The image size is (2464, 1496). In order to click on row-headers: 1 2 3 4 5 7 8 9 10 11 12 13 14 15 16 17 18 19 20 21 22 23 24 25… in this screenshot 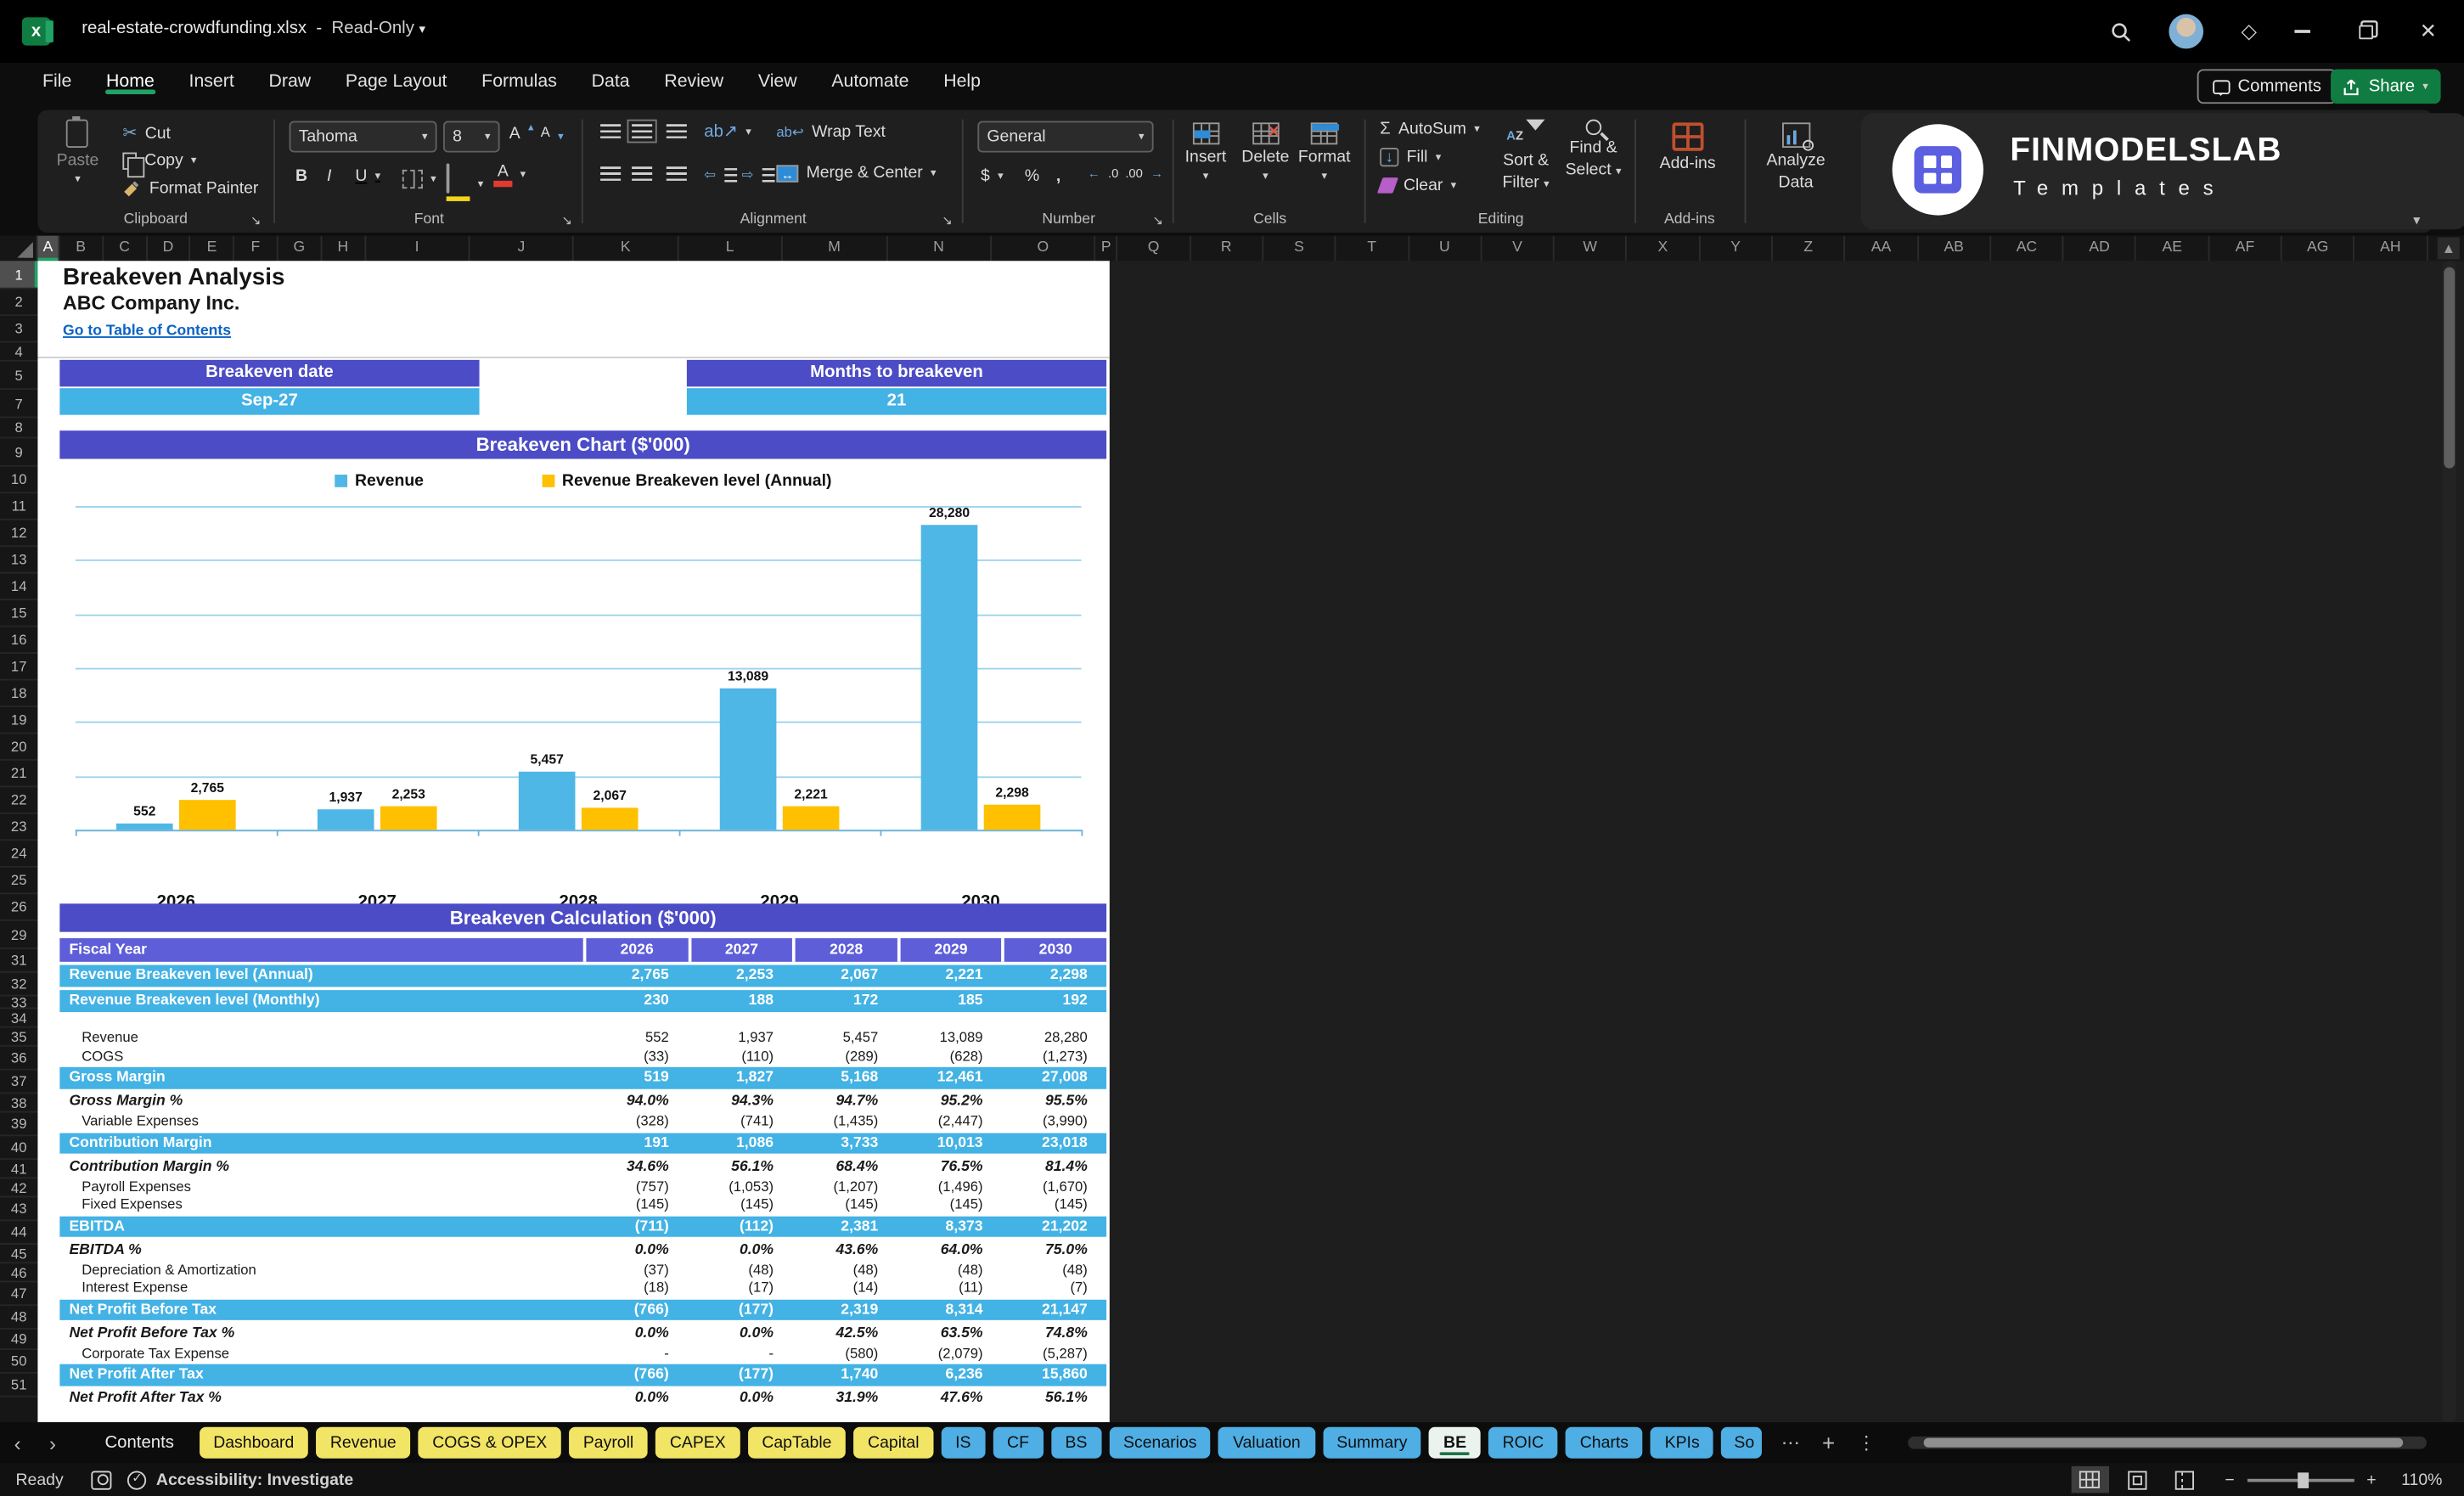, I will do `click(19, 842)`.